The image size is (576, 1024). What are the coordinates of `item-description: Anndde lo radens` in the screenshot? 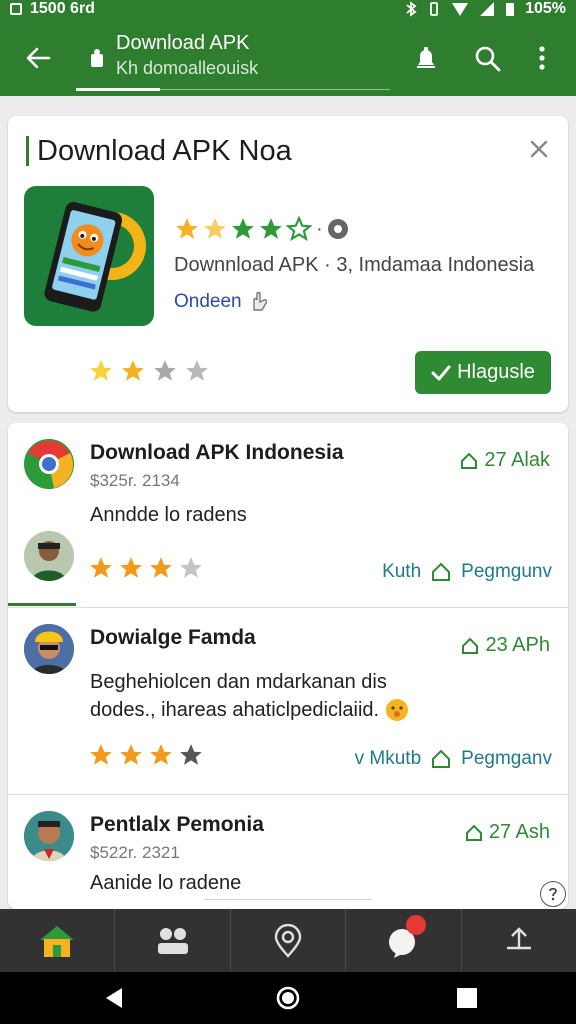 It's located at (168, 515).